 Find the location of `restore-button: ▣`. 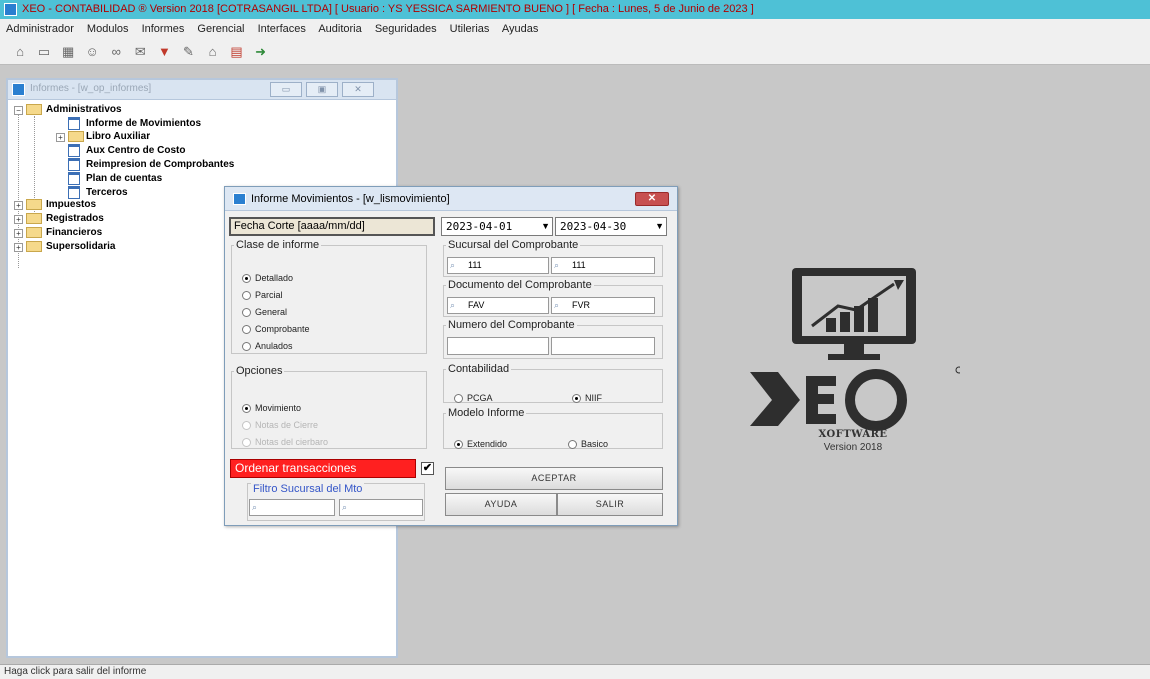

restore-button: ▣ is located at coordinates (322, 89).